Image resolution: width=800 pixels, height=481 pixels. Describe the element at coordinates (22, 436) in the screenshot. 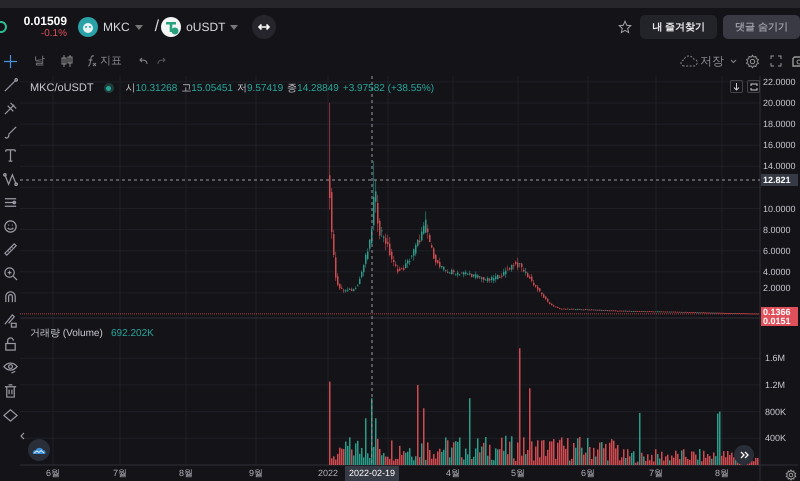

I see `collapse-icon` at that location.